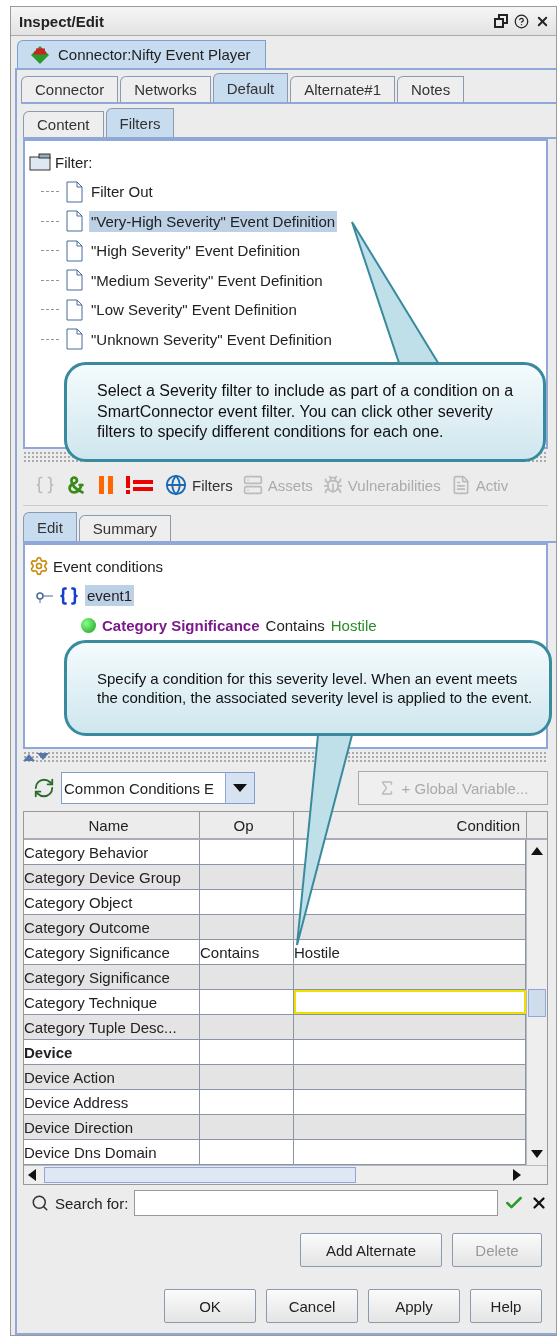  Describe the element at coordinates (40, 54) in the screenshot. I see `connector-icon` at that location.